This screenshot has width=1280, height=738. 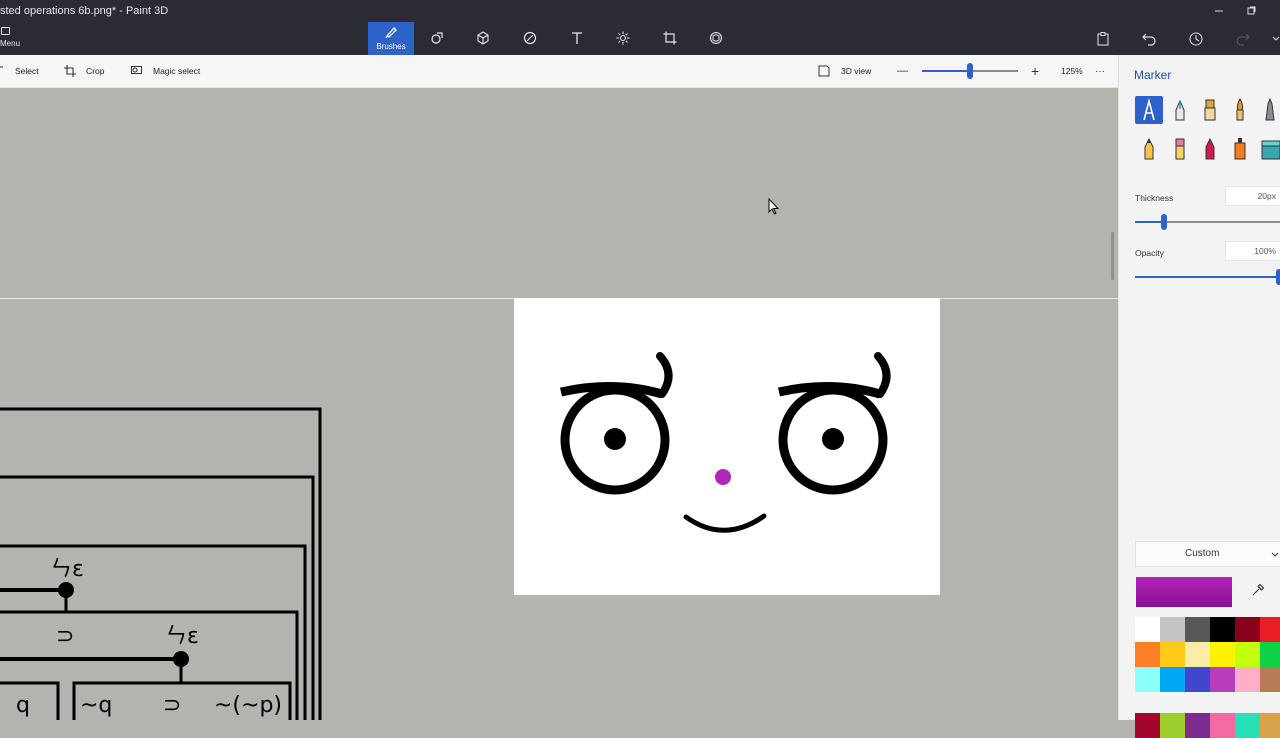 What do you see at coordinates (96, 705) in the screenshot?
I see `diagram-label: ~q` at bounding box center [96, 705].